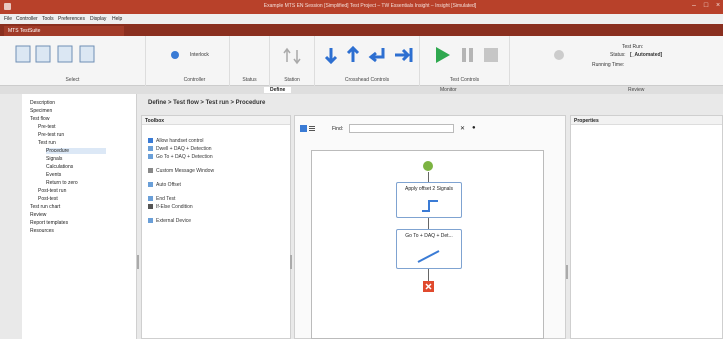  I want to click on message-icon, so click(150, 171).